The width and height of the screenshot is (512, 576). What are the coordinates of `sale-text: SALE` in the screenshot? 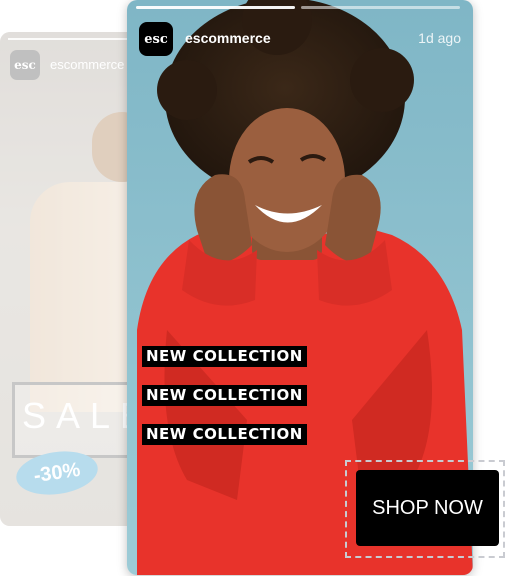 It's located at (81, 415).